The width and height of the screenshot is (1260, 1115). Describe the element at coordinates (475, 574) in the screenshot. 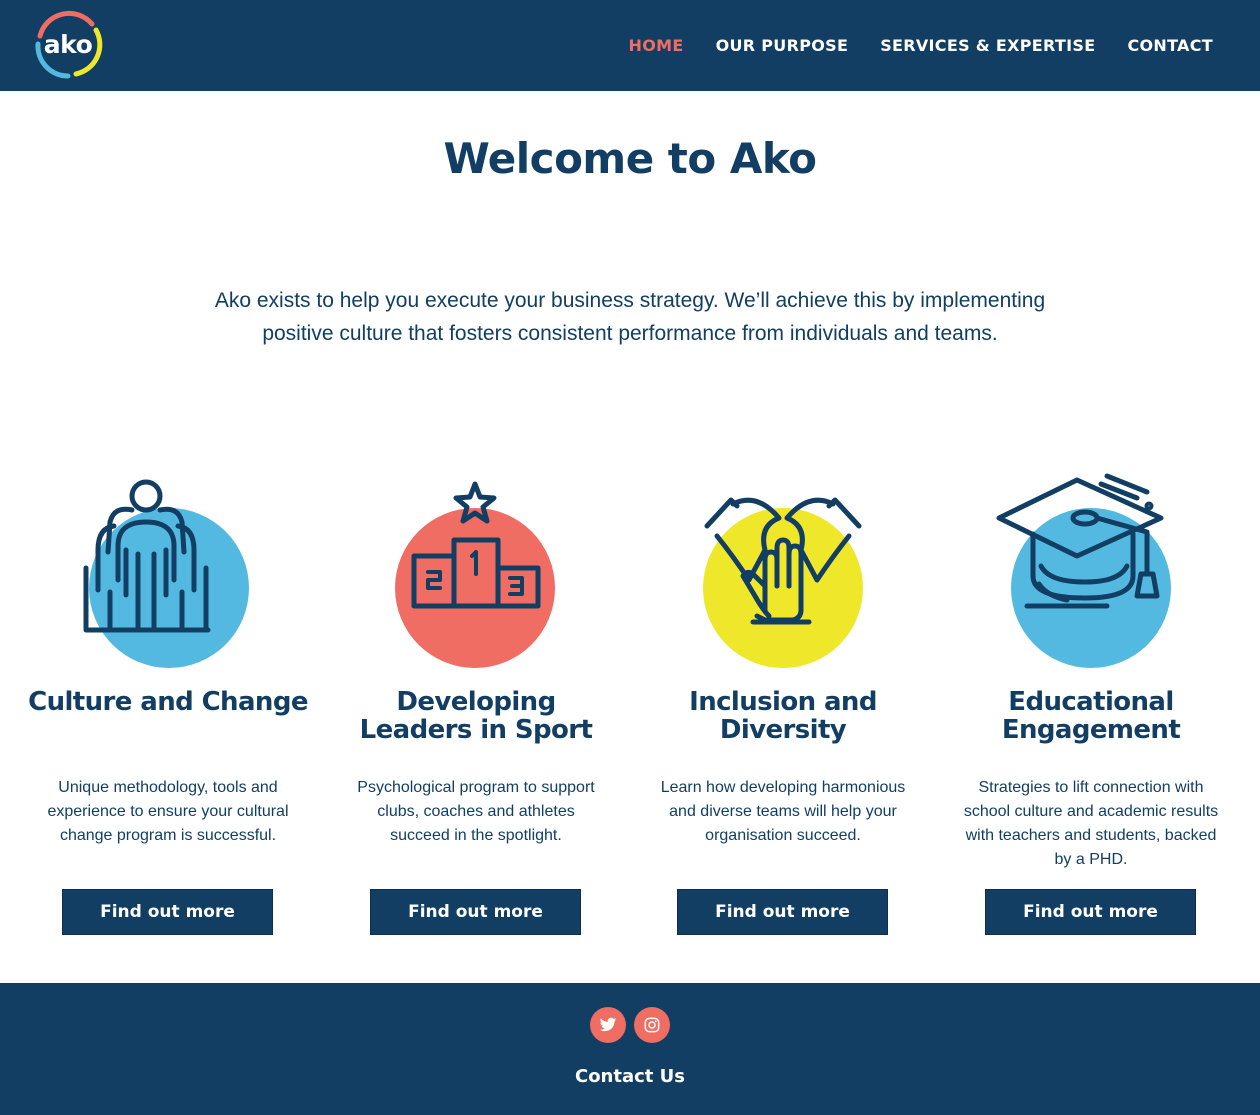

I see `podium-icon` at that location.